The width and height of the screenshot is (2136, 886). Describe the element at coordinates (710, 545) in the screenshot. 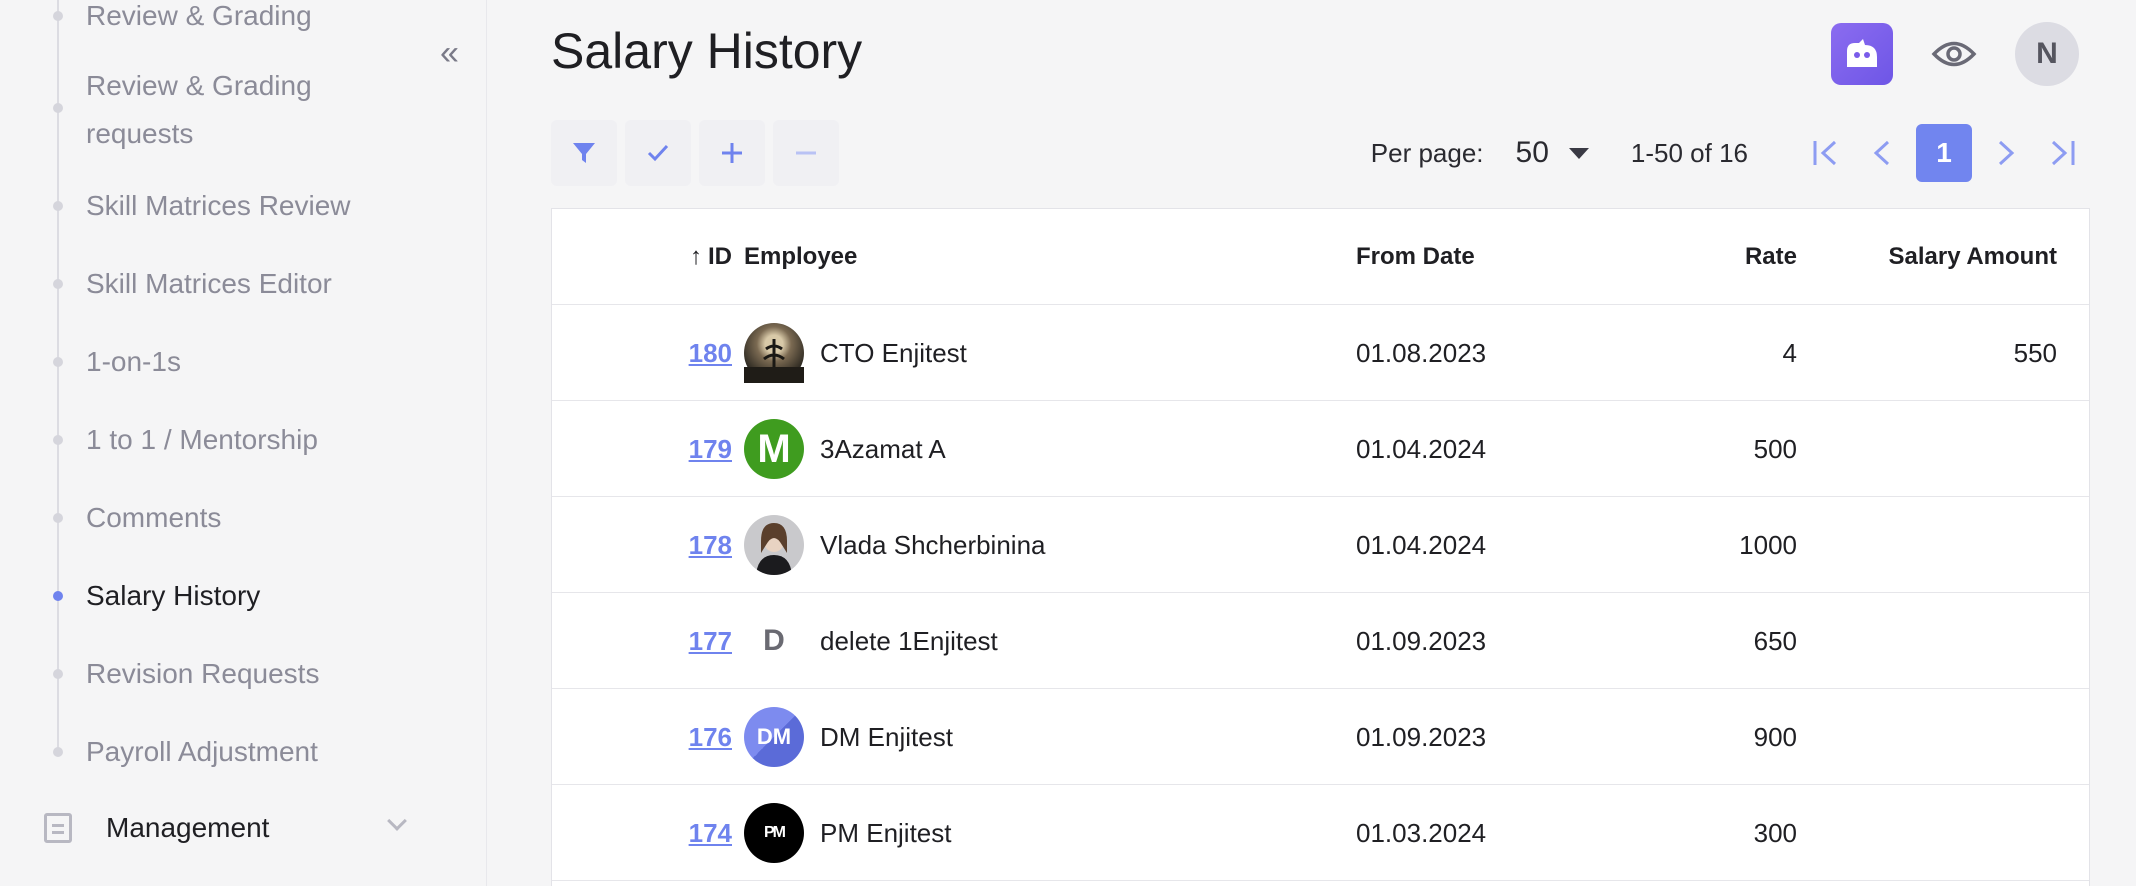

I see `row-id-link: 178` at that location.